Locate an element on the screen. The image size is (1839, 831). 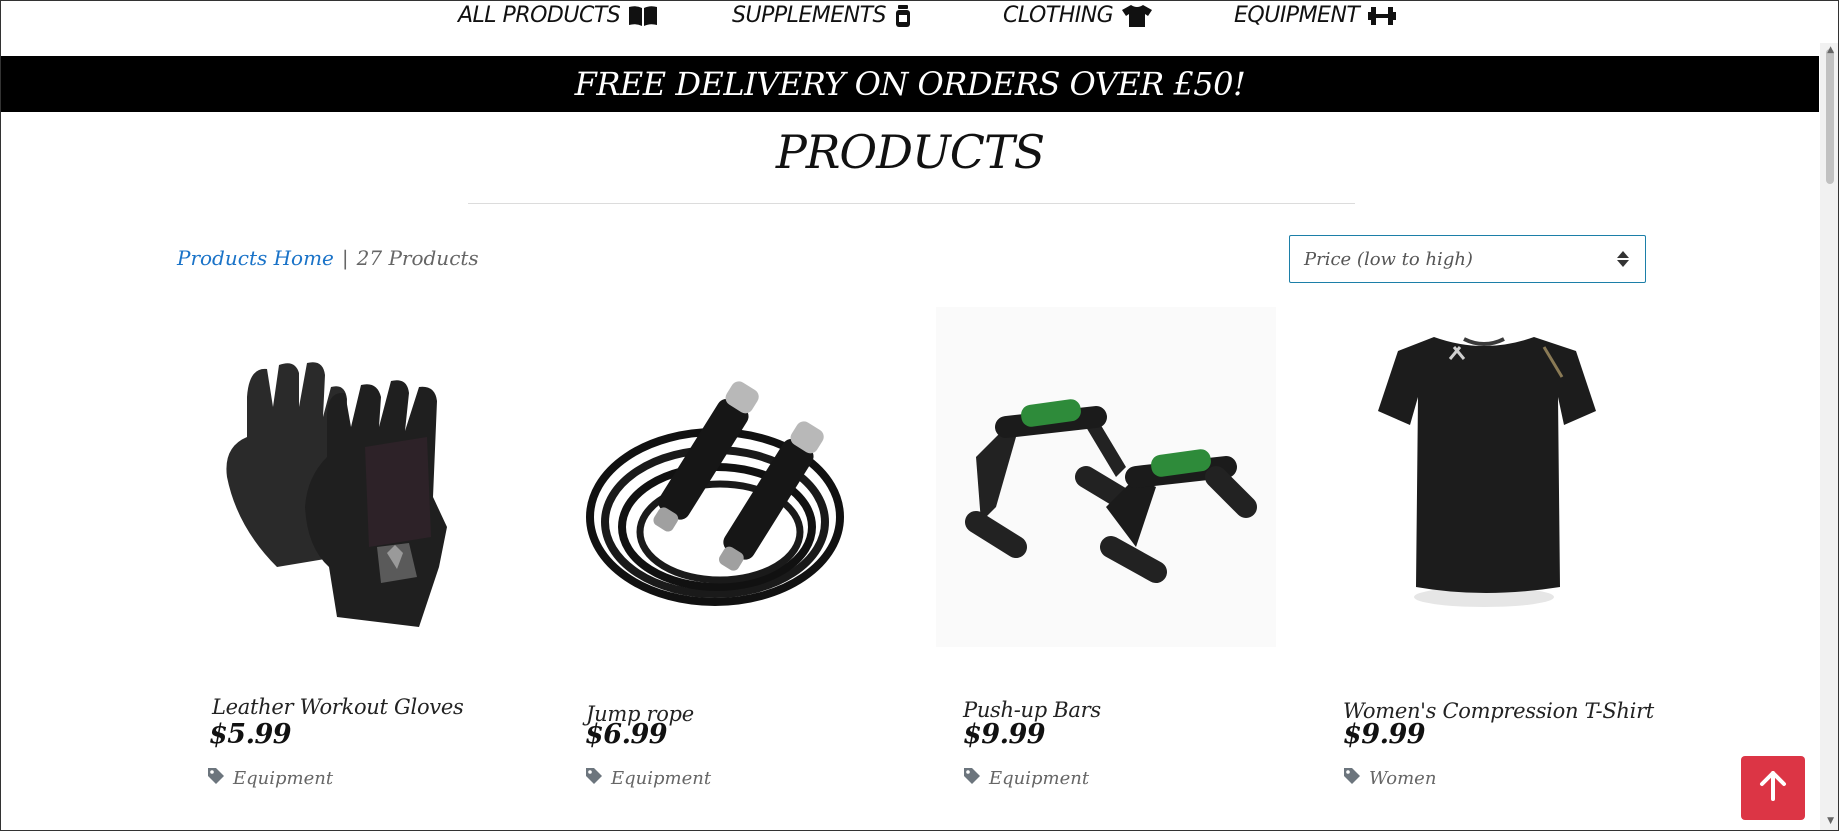
nav-all-products-label: ALL PRODUCTS is located at coordinates (539, 15).